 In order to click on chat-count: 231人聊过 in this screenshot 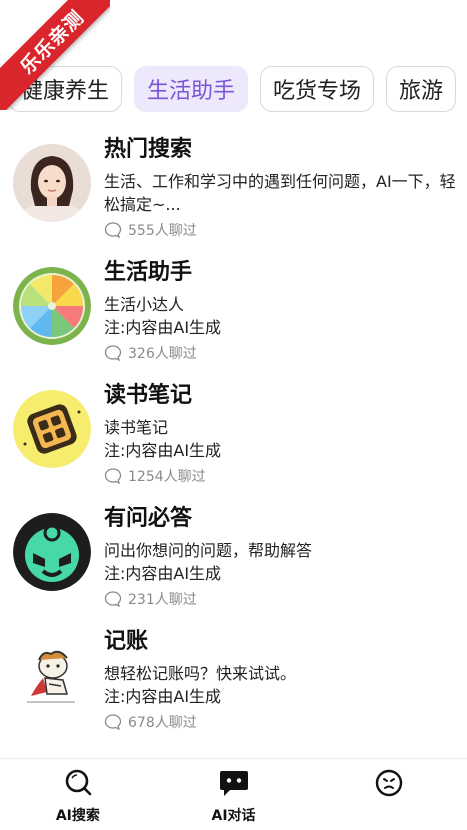, I will do `click(280, 599)`.